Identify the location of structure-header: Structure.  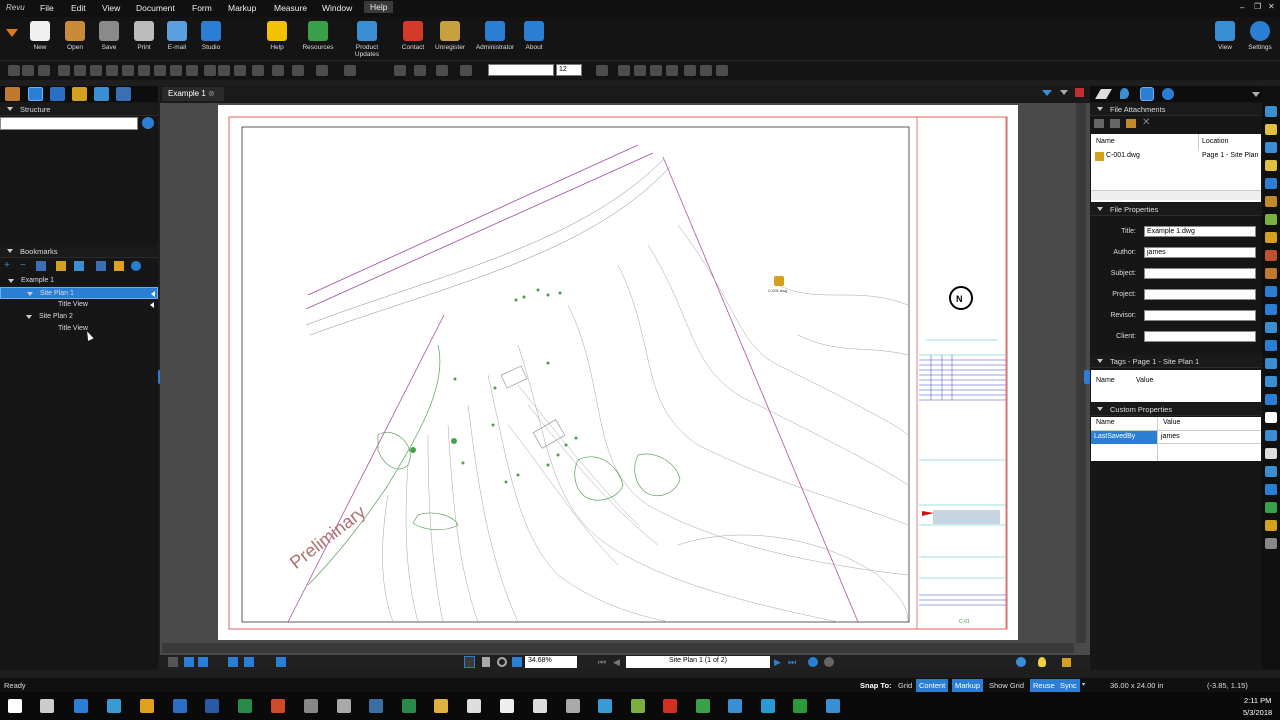
(79, 109).